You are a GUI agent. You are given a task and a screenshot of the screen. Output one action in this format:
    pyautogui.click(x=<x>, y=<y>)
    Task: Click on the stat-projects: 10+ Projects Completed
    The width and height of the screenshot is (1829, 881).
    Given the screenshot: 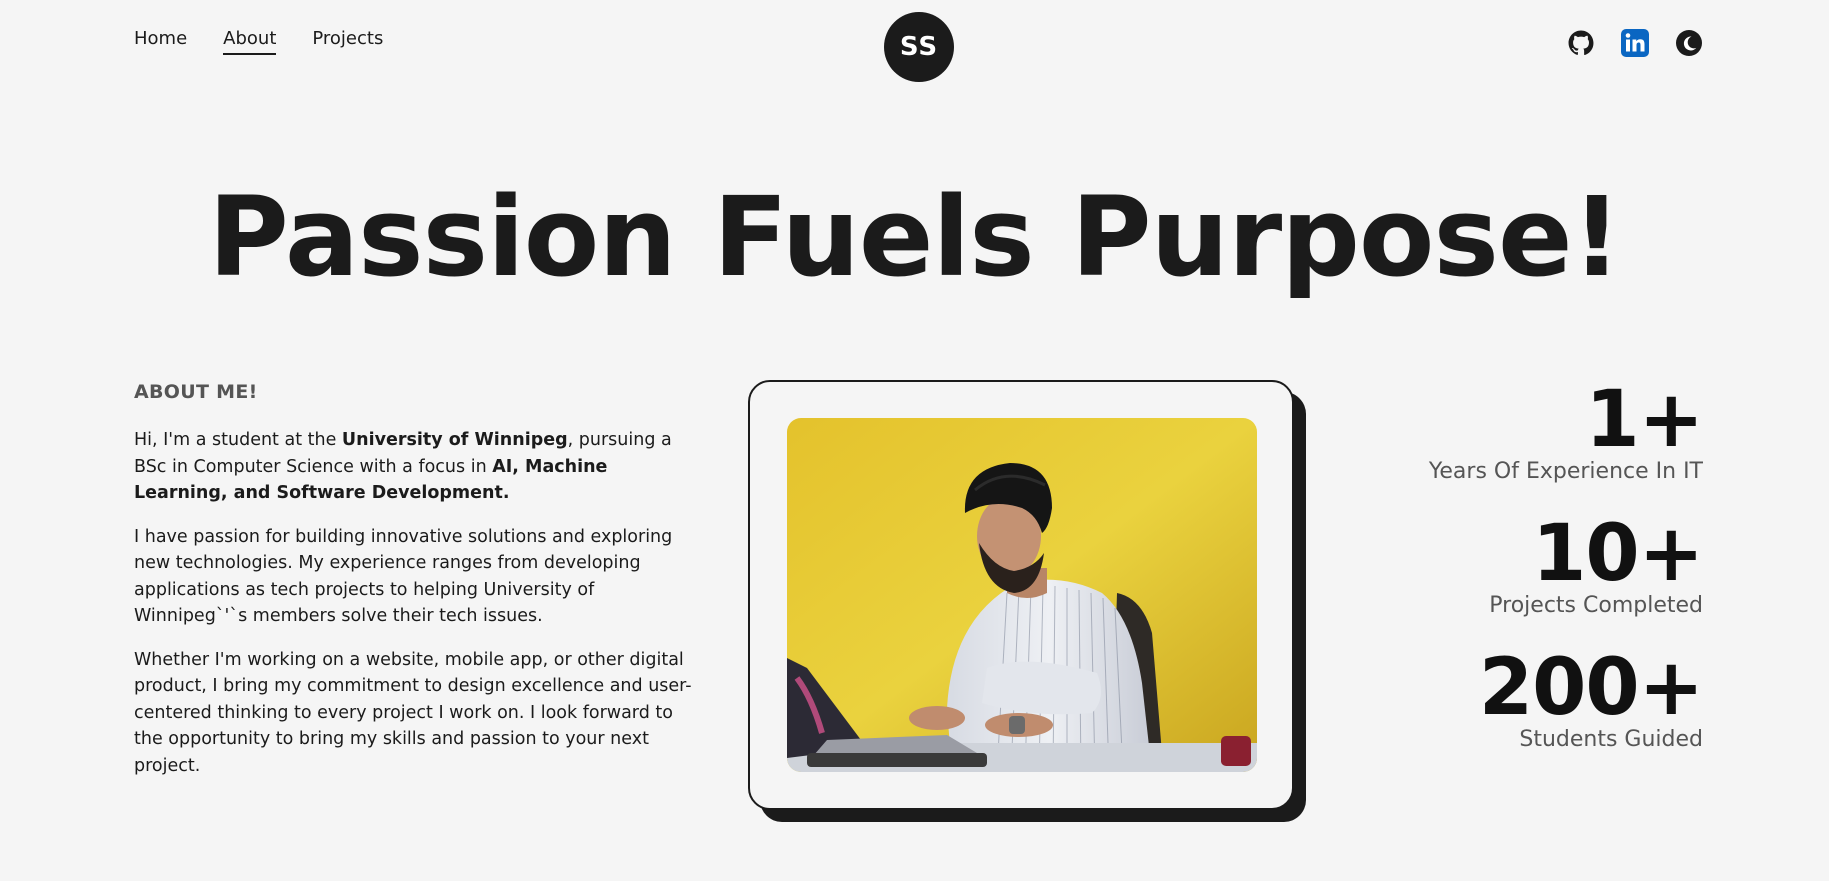 What is the action you would take?
    pyautogui.click(x=1503, y=564)
    